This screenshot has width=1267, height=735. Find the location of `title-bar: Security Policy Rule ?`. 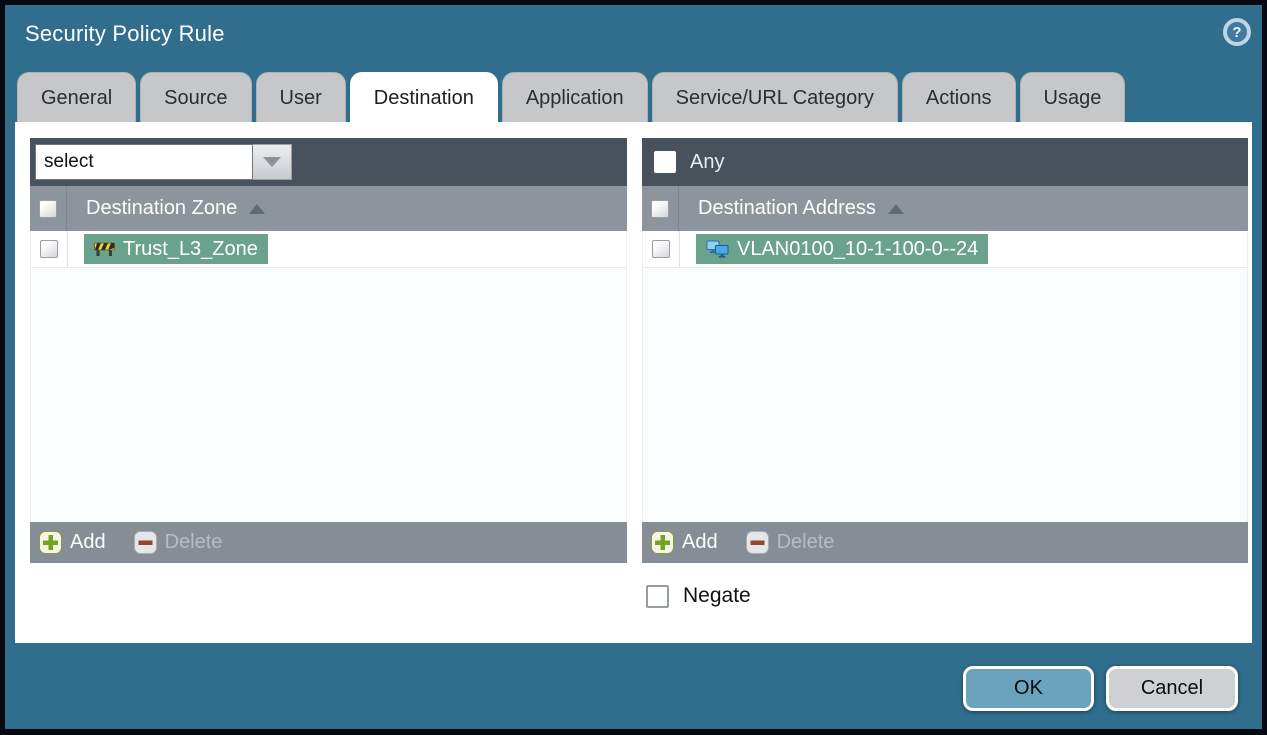

title-bar: Security Policy Rule ? is located at coordinates (633, 36).